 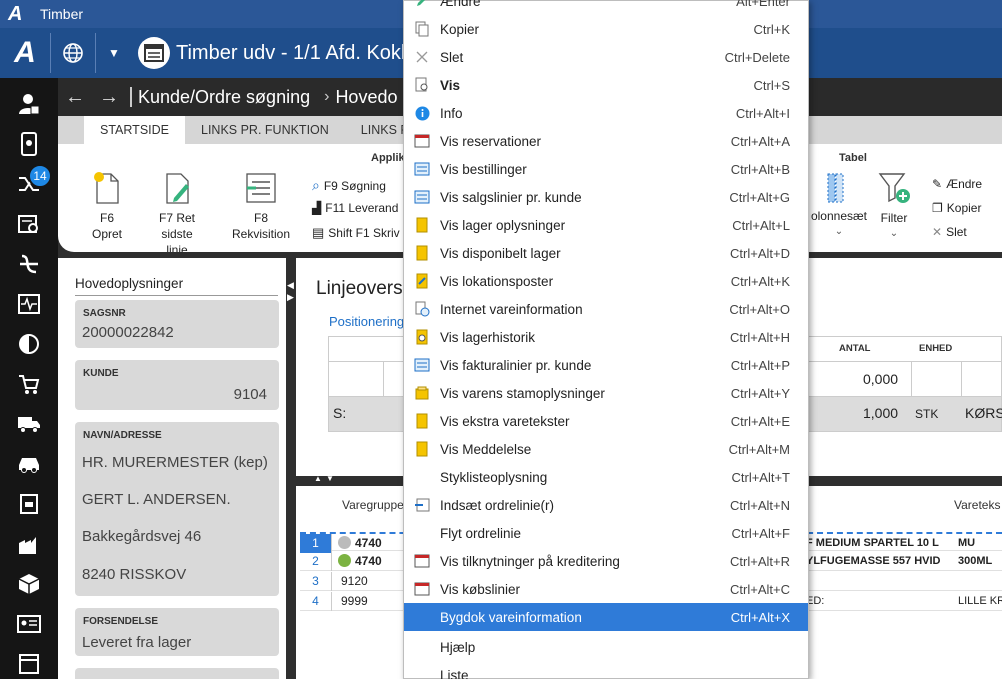 What do you see at coordinates (606, 113) in the screenshot?
I see `menu-item-info: Info Ctrl+Alt+I` at bounding box center [606, 113].